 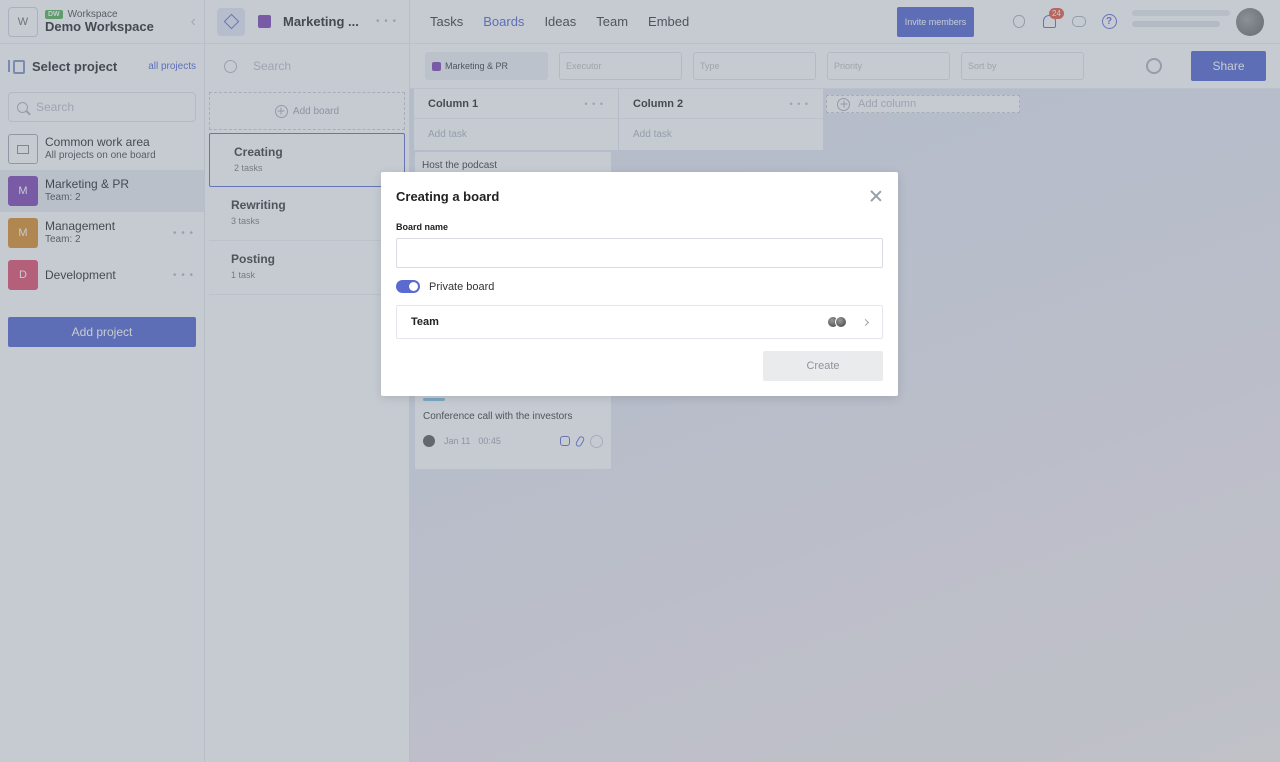 What do you see at coordinates (448, 196) in the screenshot?
I see `modal-title: Creating a board` at bounding box center [448, 196].